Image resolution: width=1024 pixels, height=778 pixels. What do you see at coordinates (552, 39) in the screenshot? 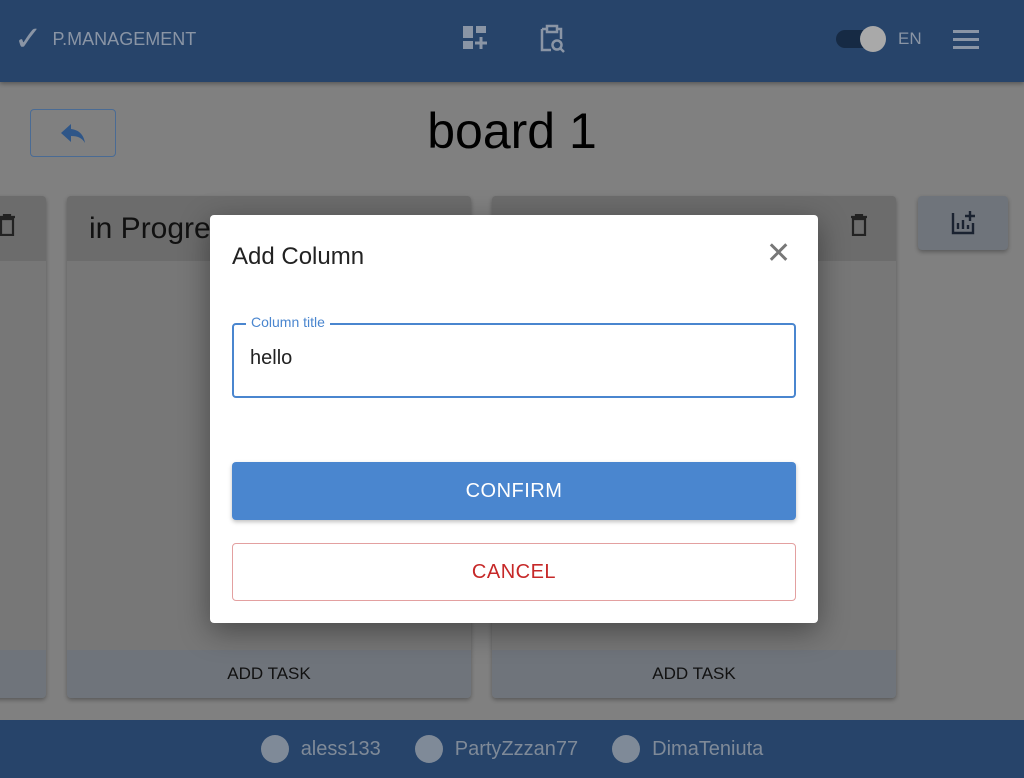
I see `search-task-icon` at bounding box center [552, 39].